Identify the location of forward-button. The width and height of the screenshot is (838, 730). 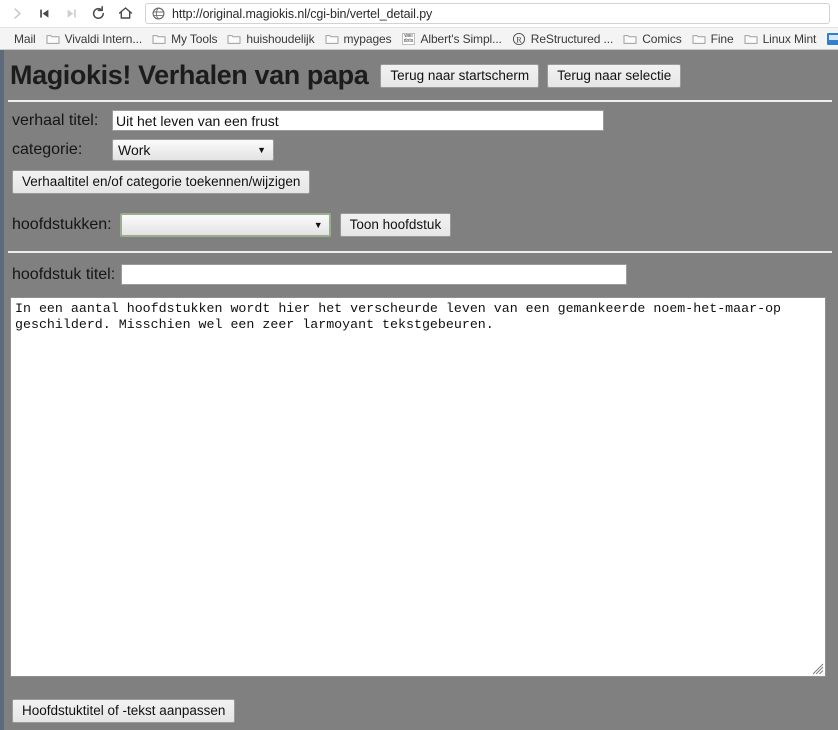
(17, 13).